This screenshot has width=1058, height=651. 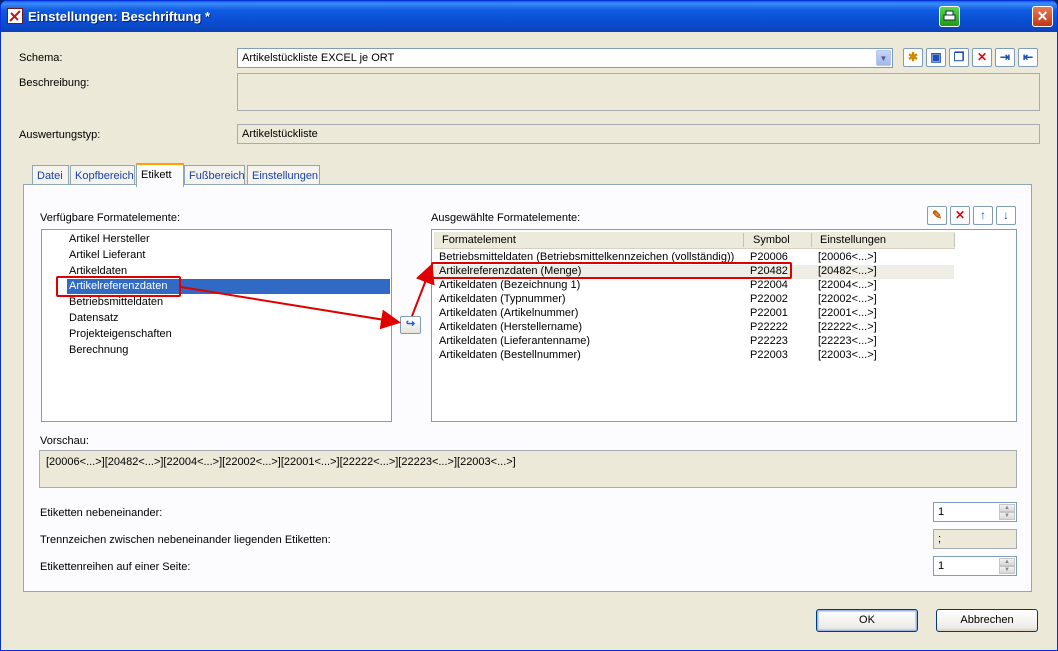 What do you see at coordinates (987, 620) in the screenshot?
I see `cancel-button: Abbrechen` at bounding box center [987, 620].